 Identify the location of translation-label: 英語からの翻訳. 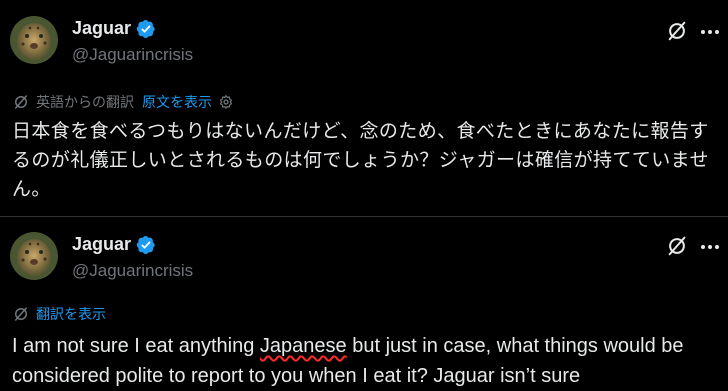
(85, 103).